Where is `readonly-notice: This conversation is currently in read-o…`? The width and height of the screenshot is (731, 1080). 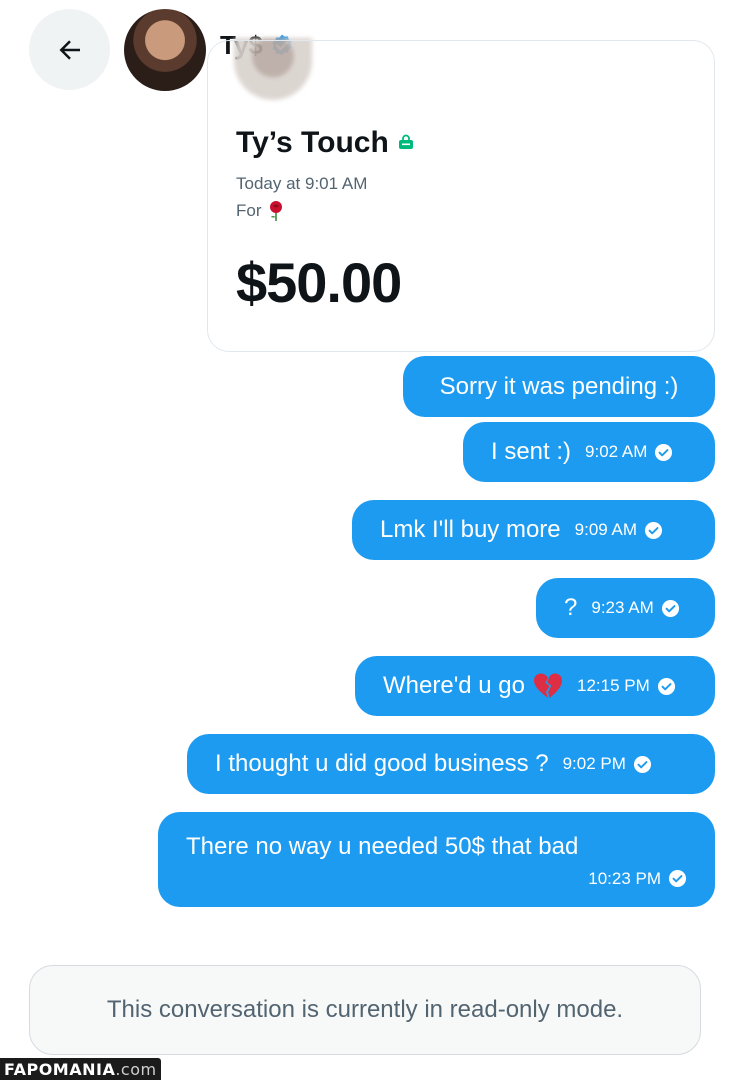
readonly-notice: This conversation is currently in read-o… is located at coordinates (365, 1010).